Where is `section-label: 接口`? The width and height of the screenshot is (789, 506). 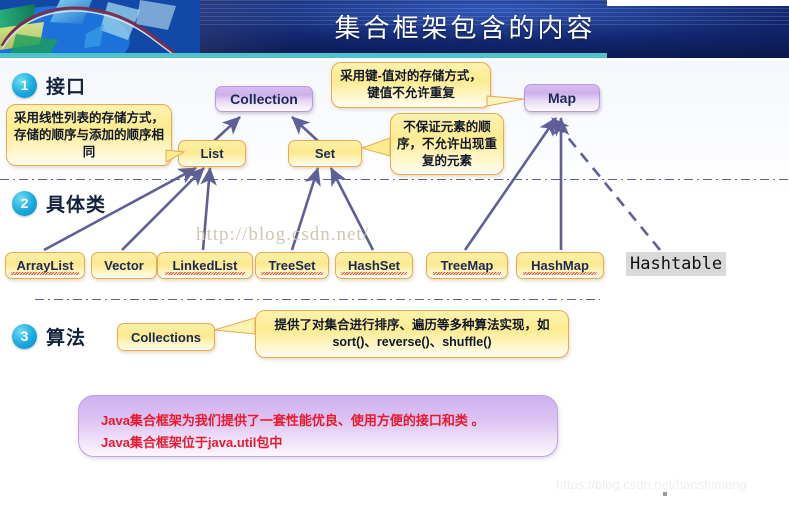
section-label: 接口 is located at coordinates (66, 87).